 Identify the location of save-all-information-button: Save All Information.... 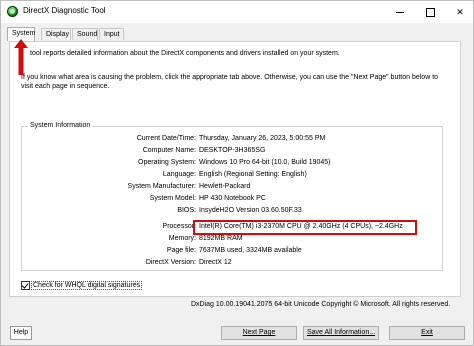
(341, 333).